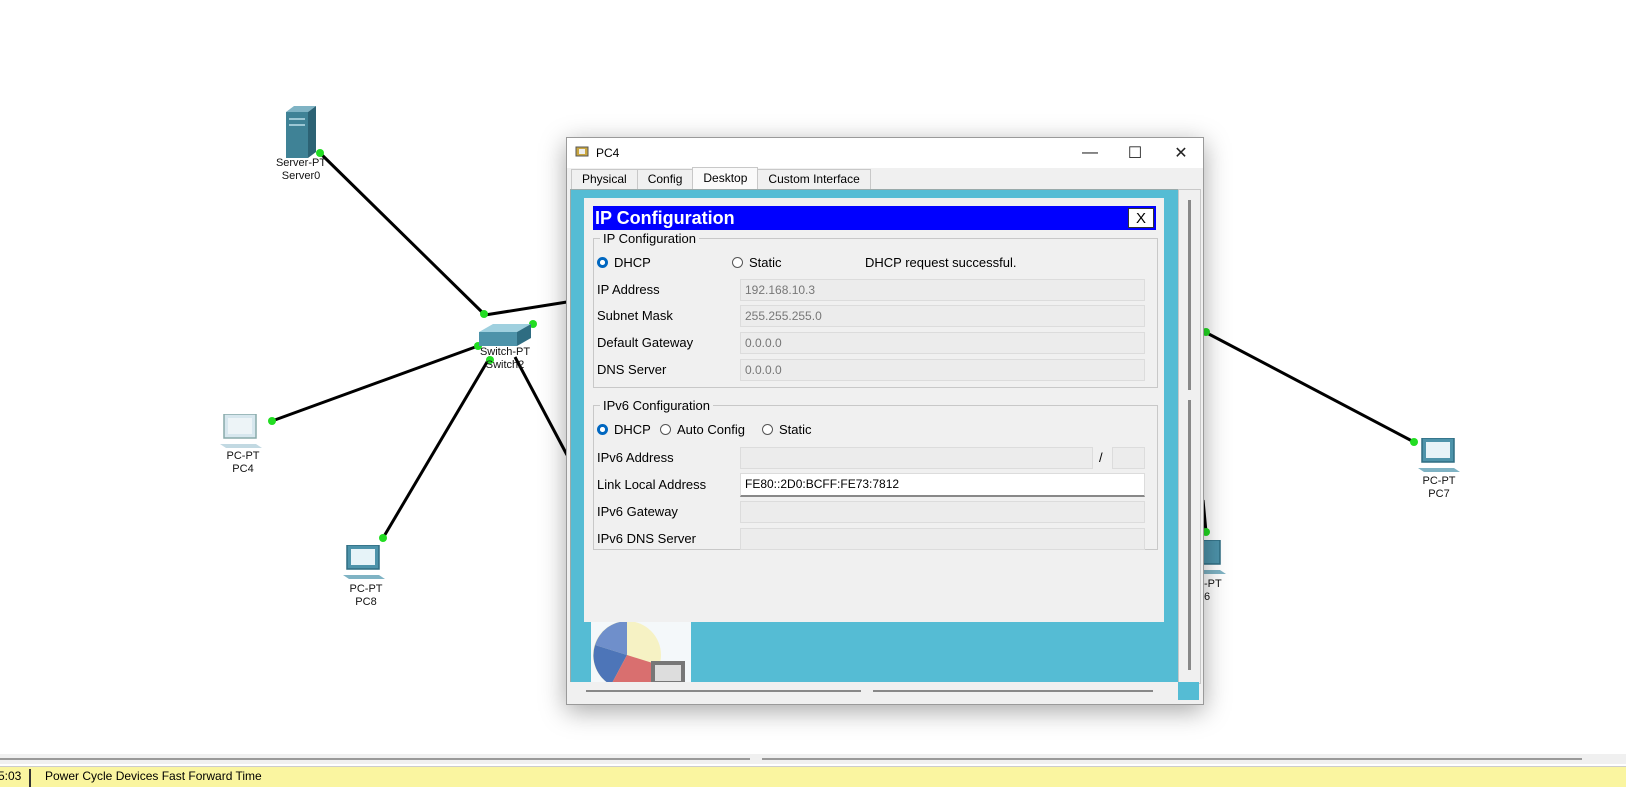 Image resolution: width=1626 pixels, height=787 pixels. Describe the element at coordinates (241, 433) in the screenshot. I see `pc-icon-pc4` at that location.